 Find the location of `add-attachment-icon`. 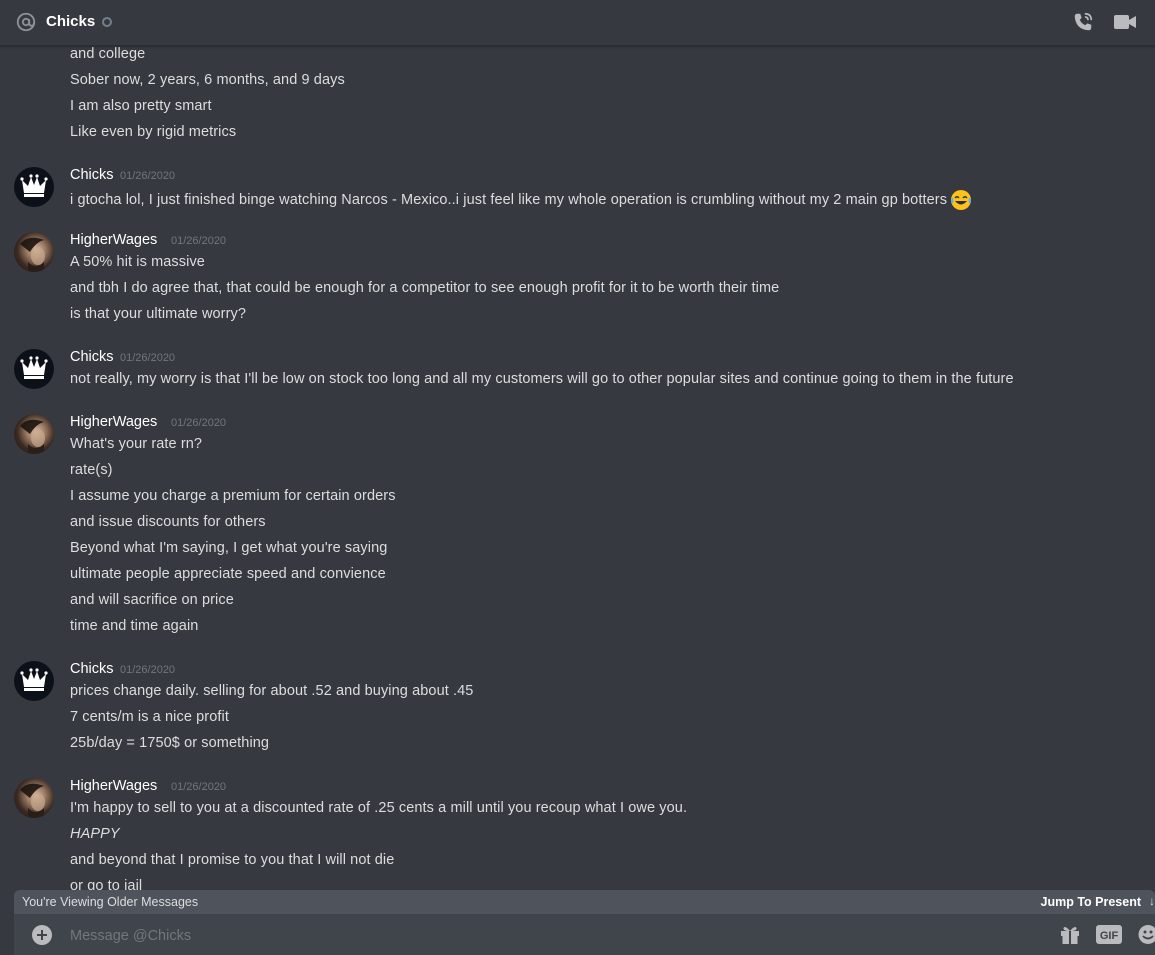

add-attachment-icon is located at coordinates (42, 935).